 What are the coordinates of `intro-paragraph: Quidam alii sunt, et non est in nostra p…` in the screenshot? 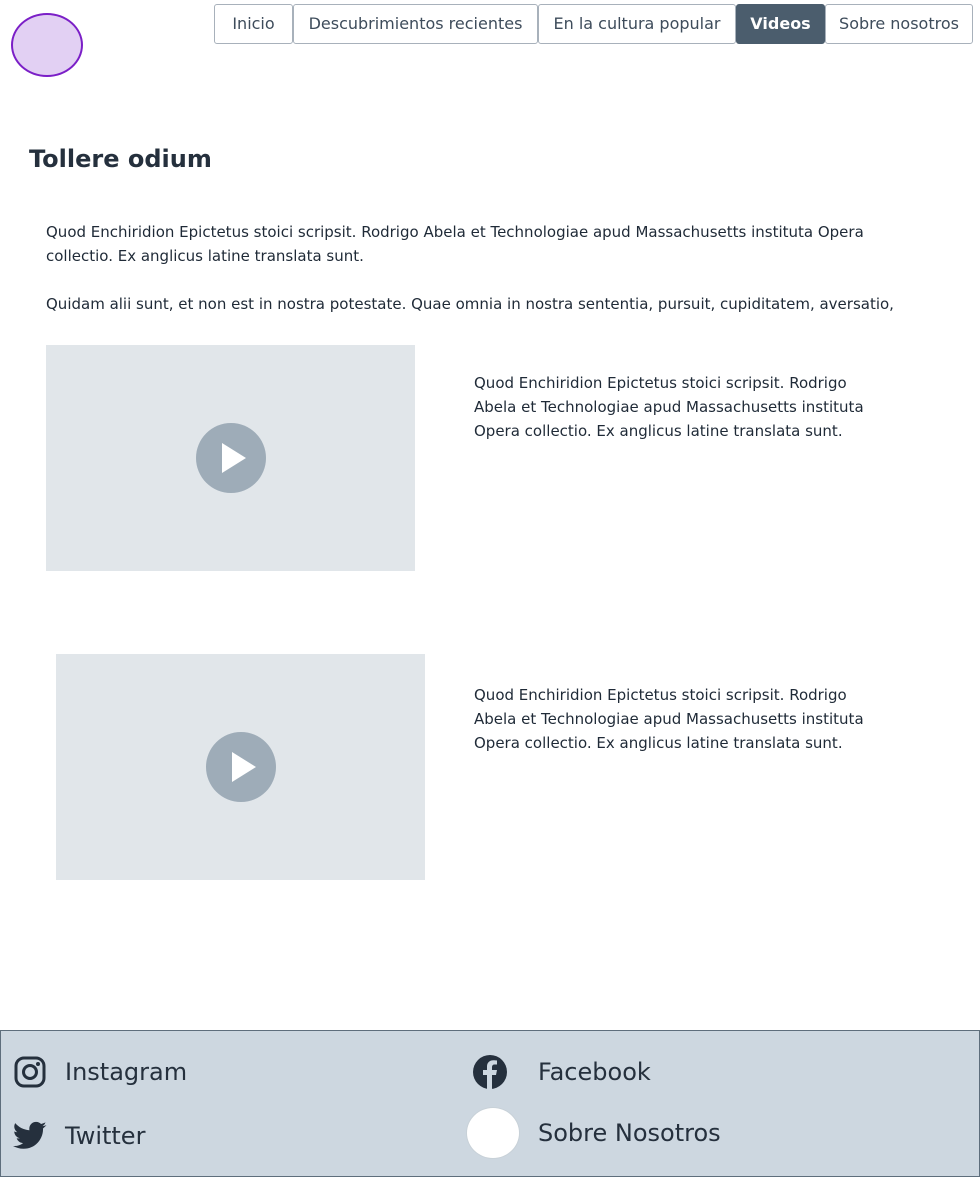 It's located at (470, 304).